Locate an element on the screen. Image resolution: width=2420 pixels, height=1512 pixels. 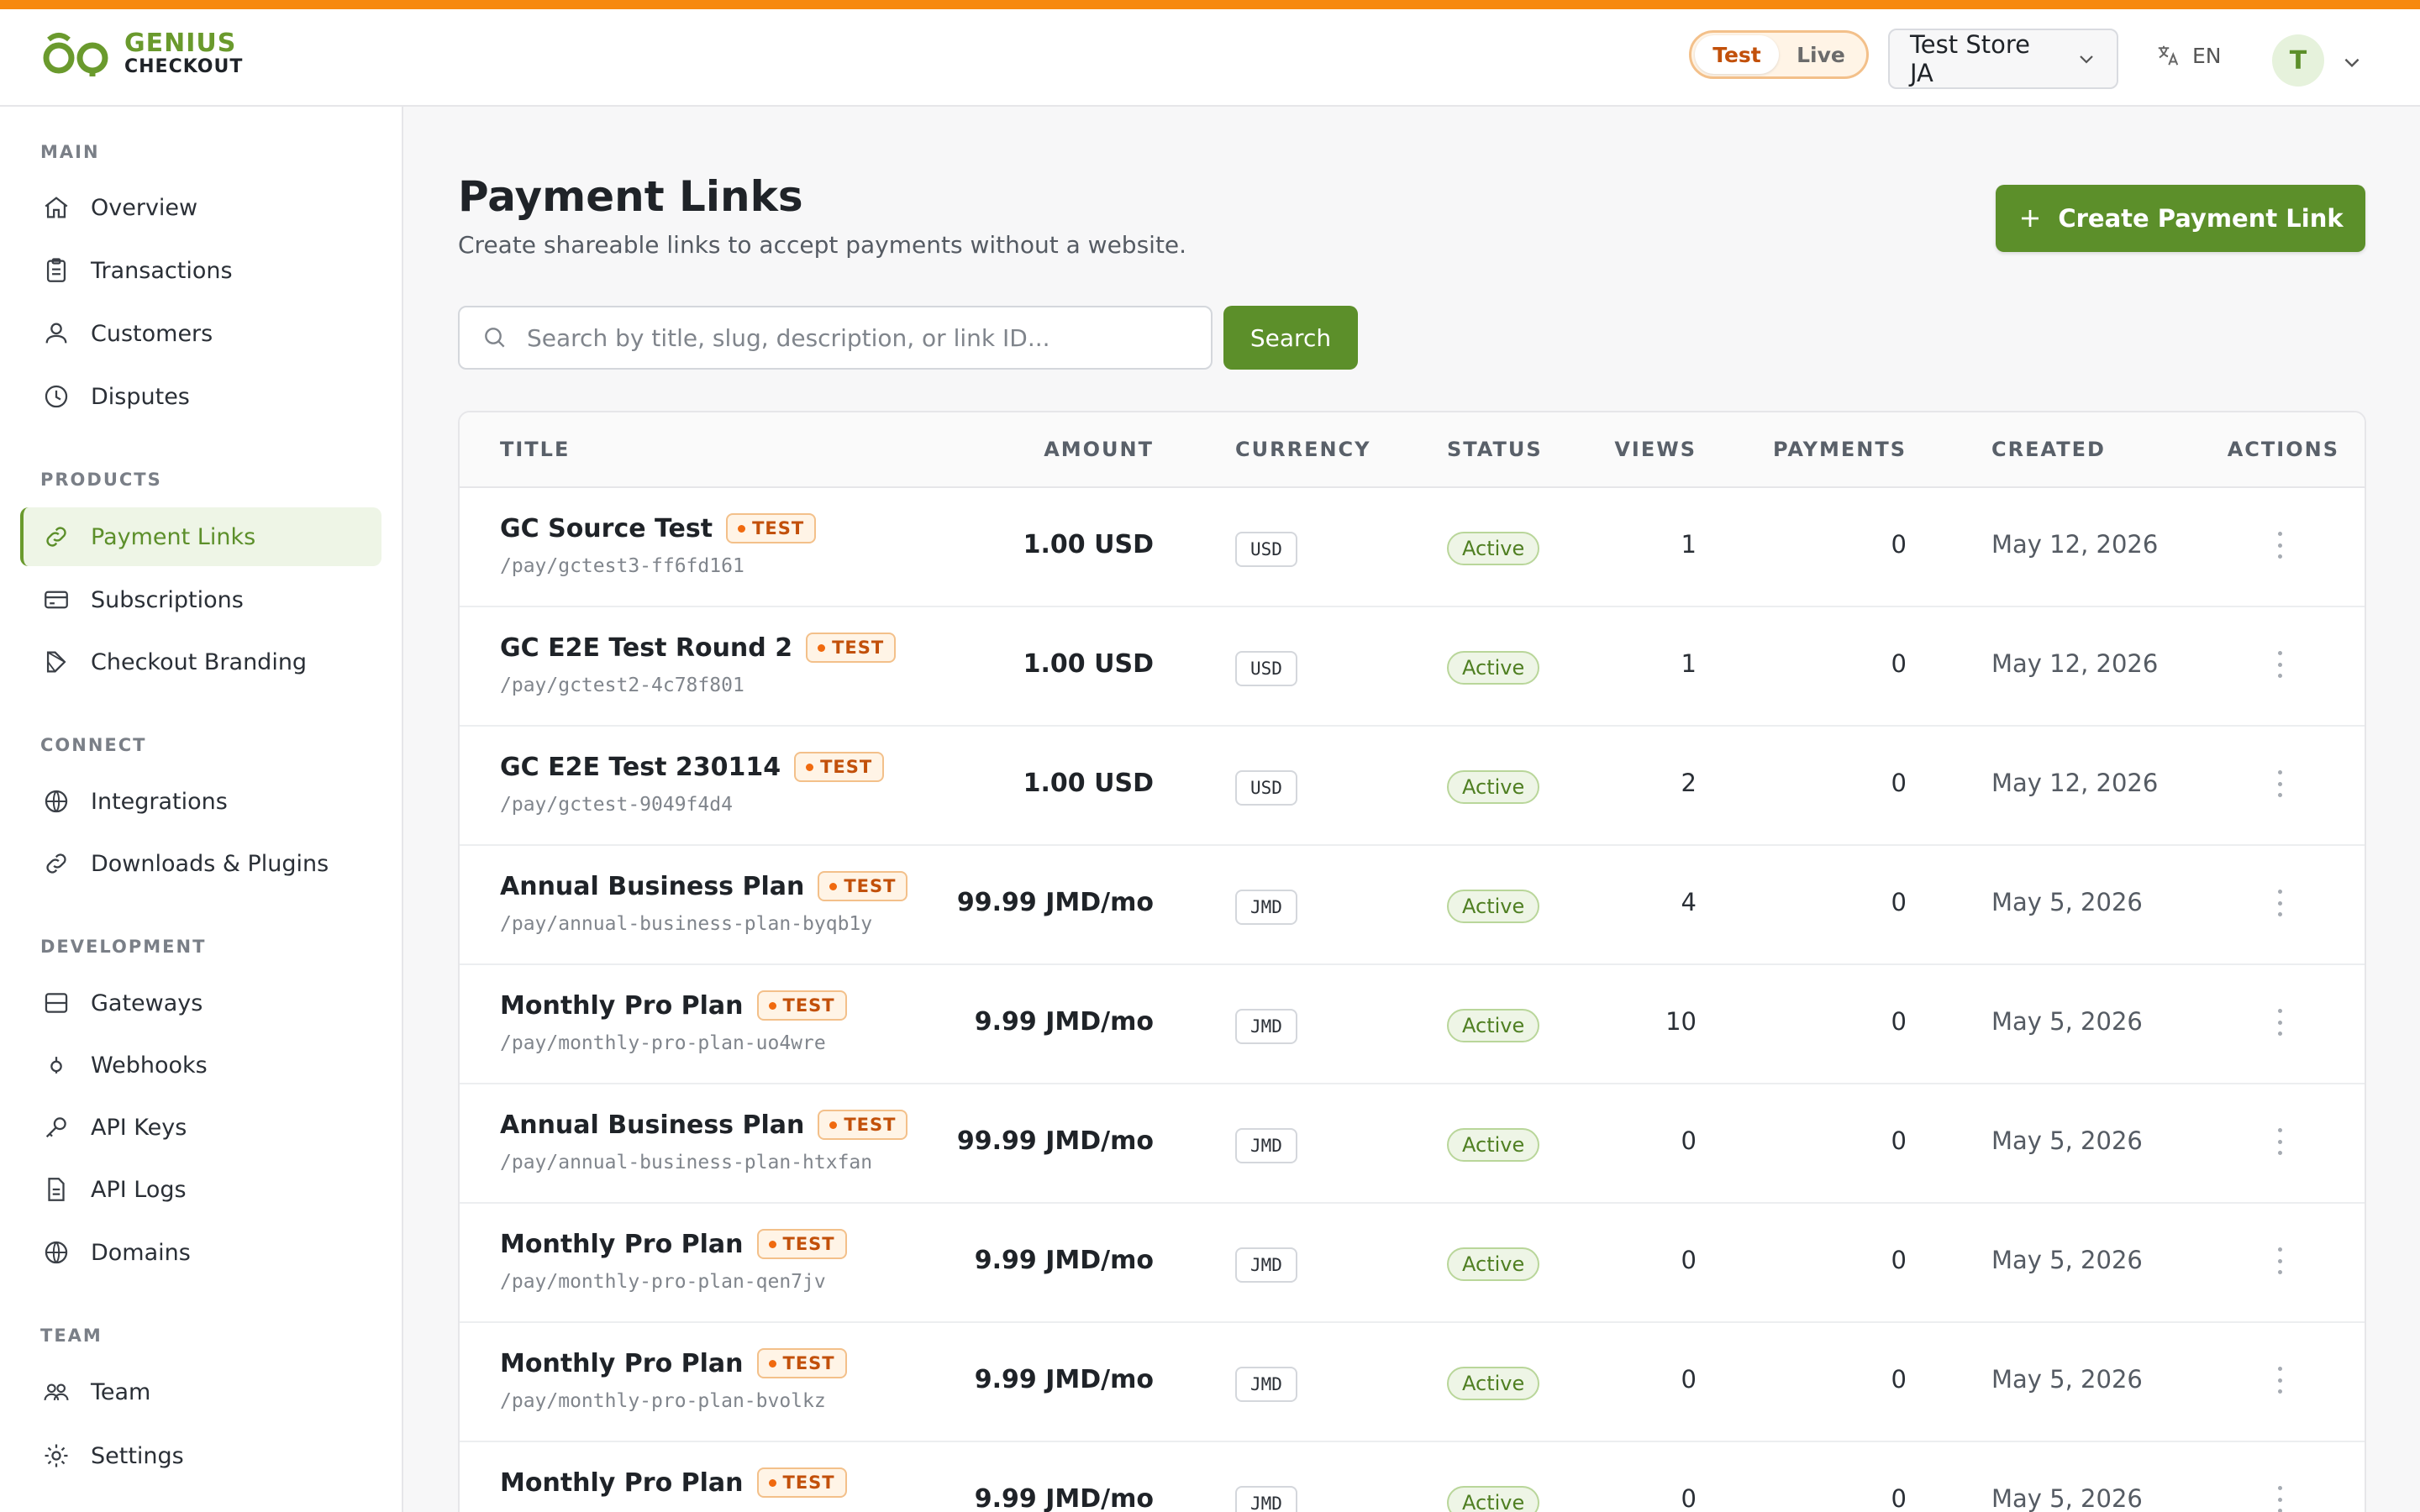
gear-icon is located at coordinates (56, 1455).